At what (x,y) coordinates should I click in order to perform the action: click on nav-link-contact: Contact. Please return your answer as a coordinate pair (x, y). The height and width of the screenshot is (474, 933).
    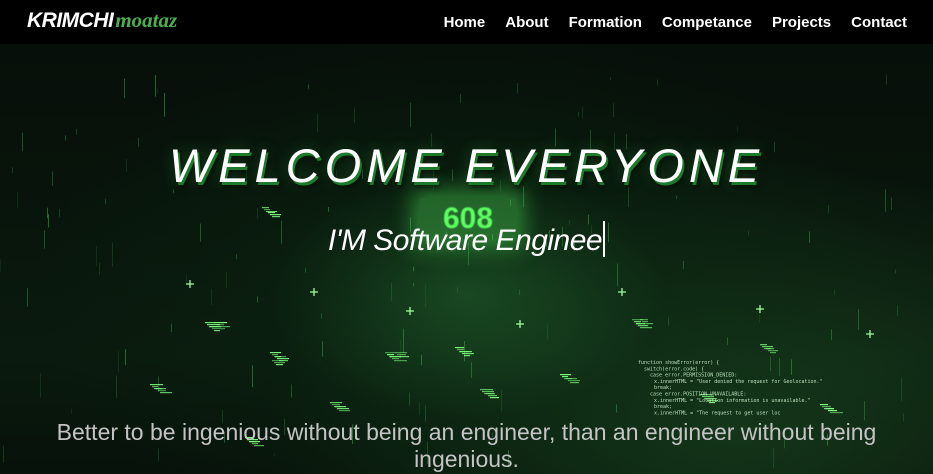
    Looking at the image, I should click on (879, 22).